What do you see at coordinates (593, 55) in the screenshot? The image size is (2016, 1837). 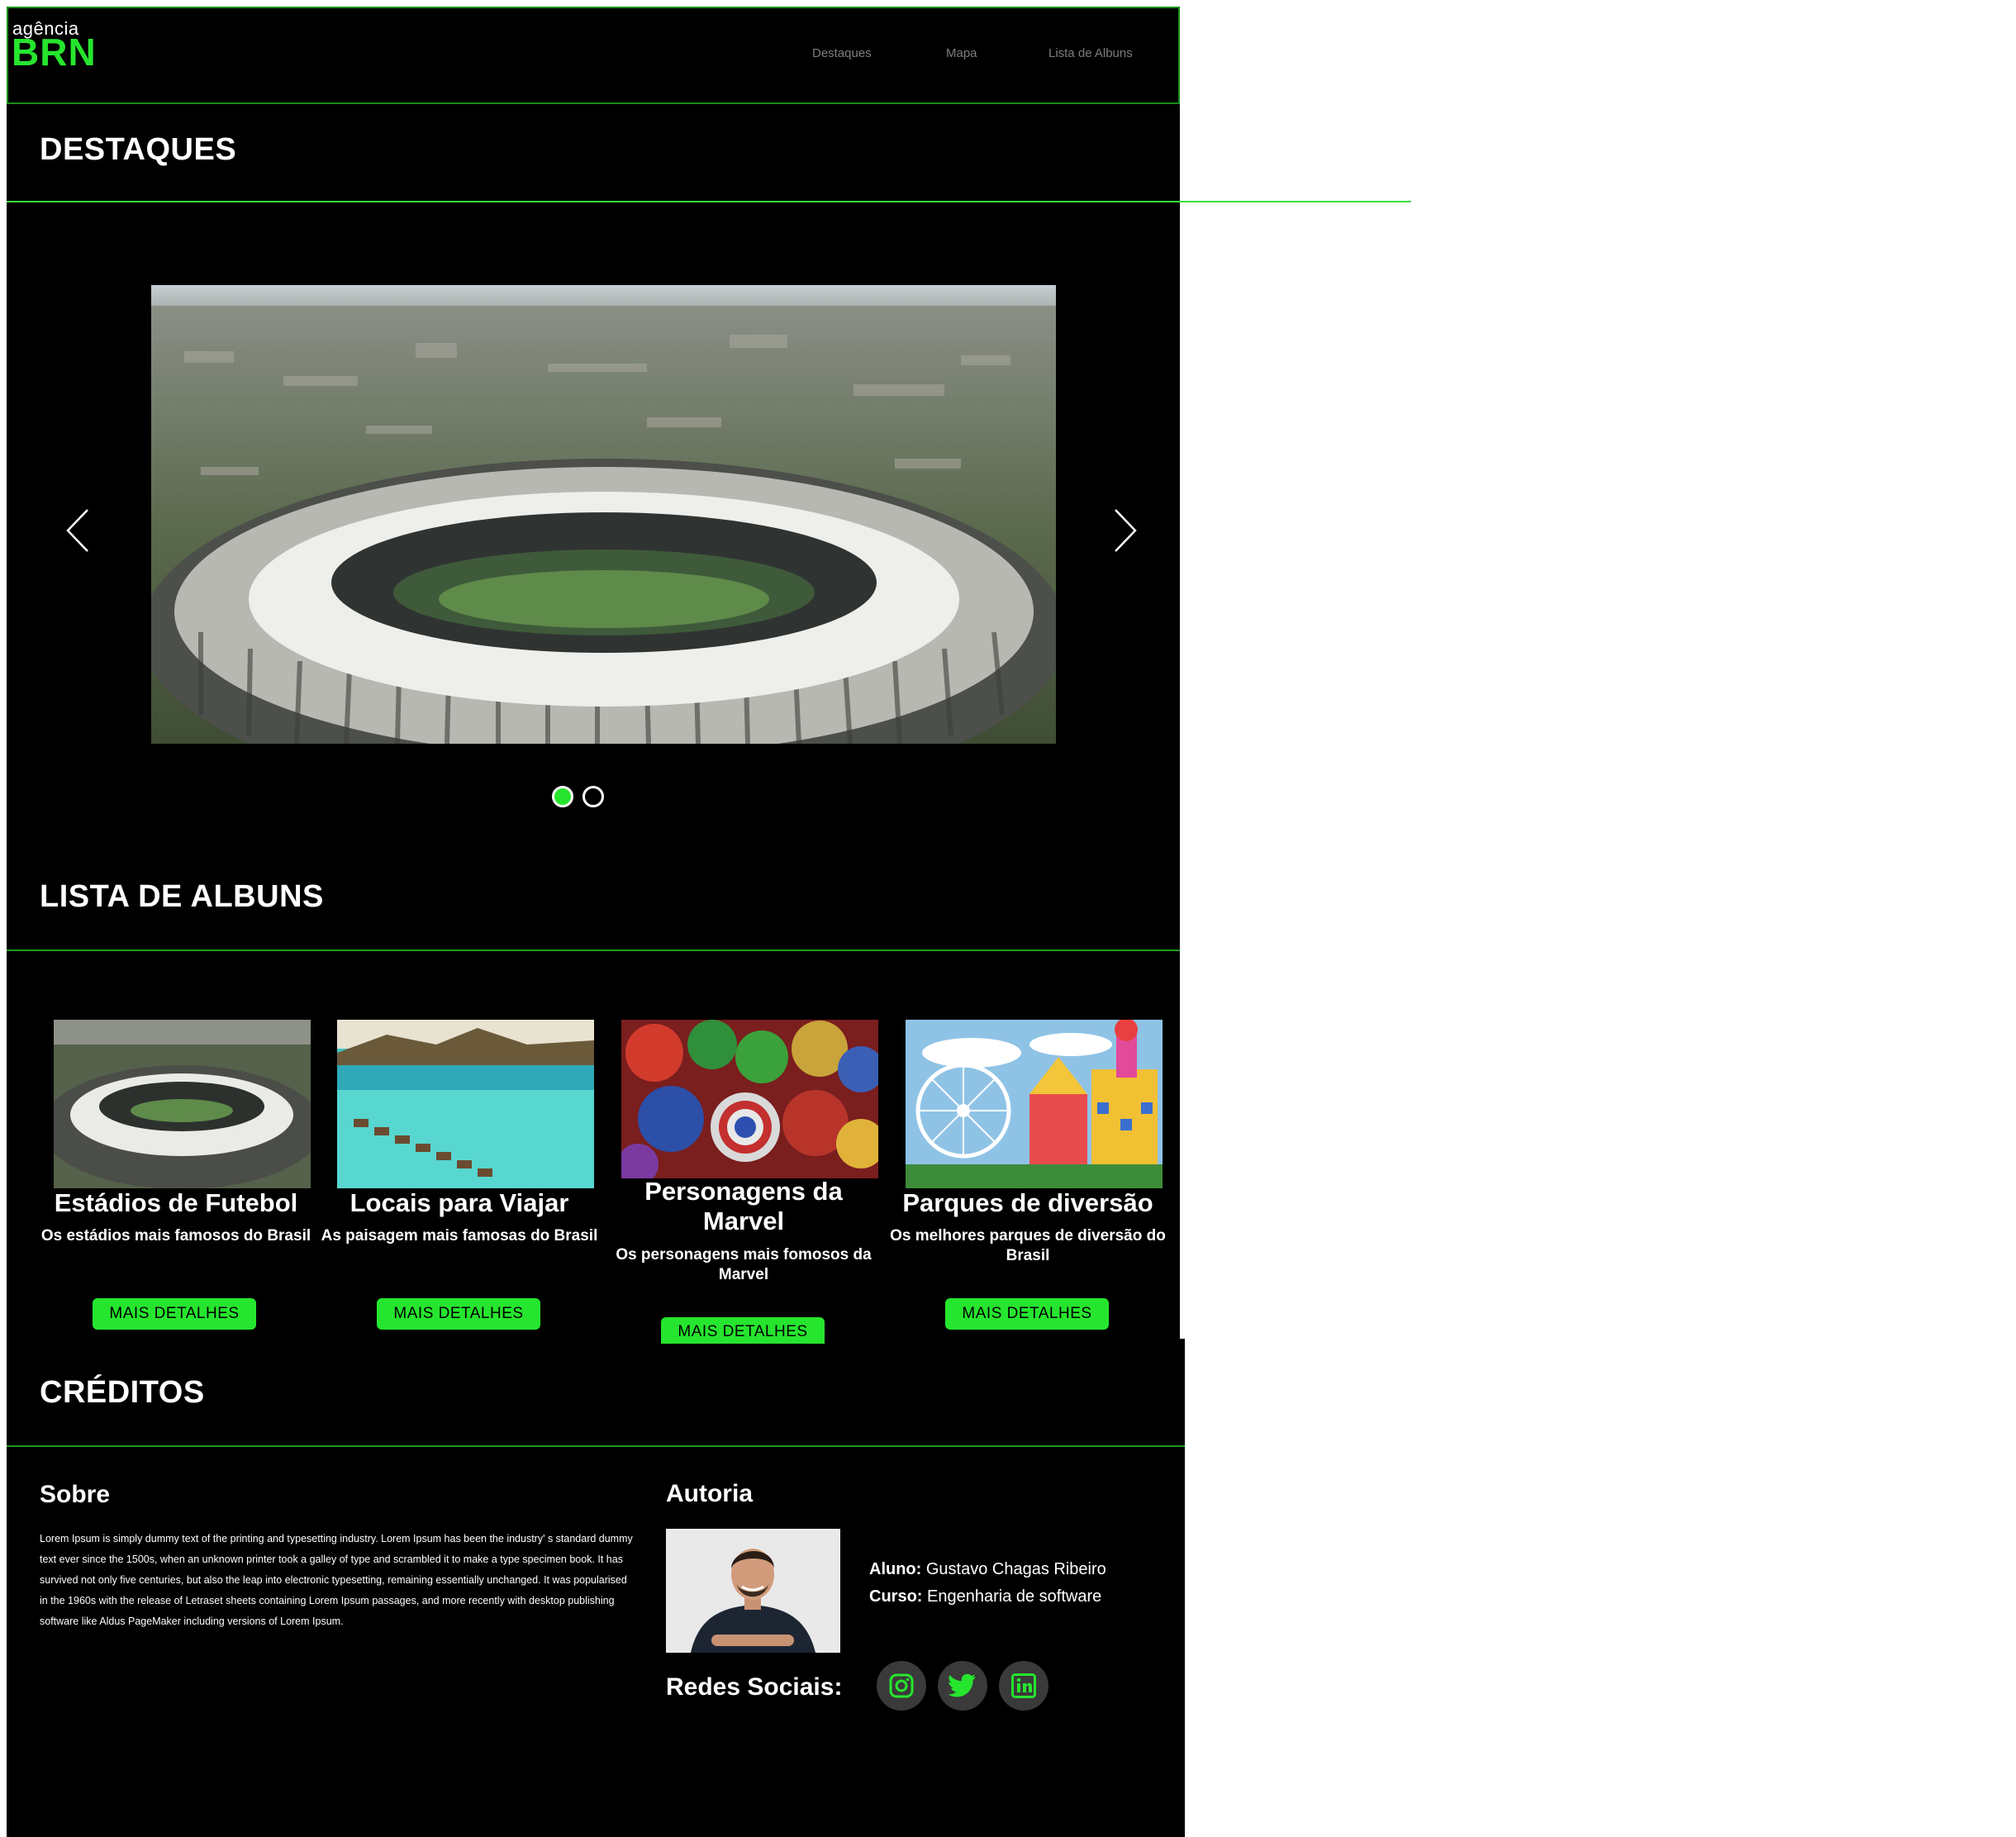 I see `site-header` at bounding box center [593, 55].